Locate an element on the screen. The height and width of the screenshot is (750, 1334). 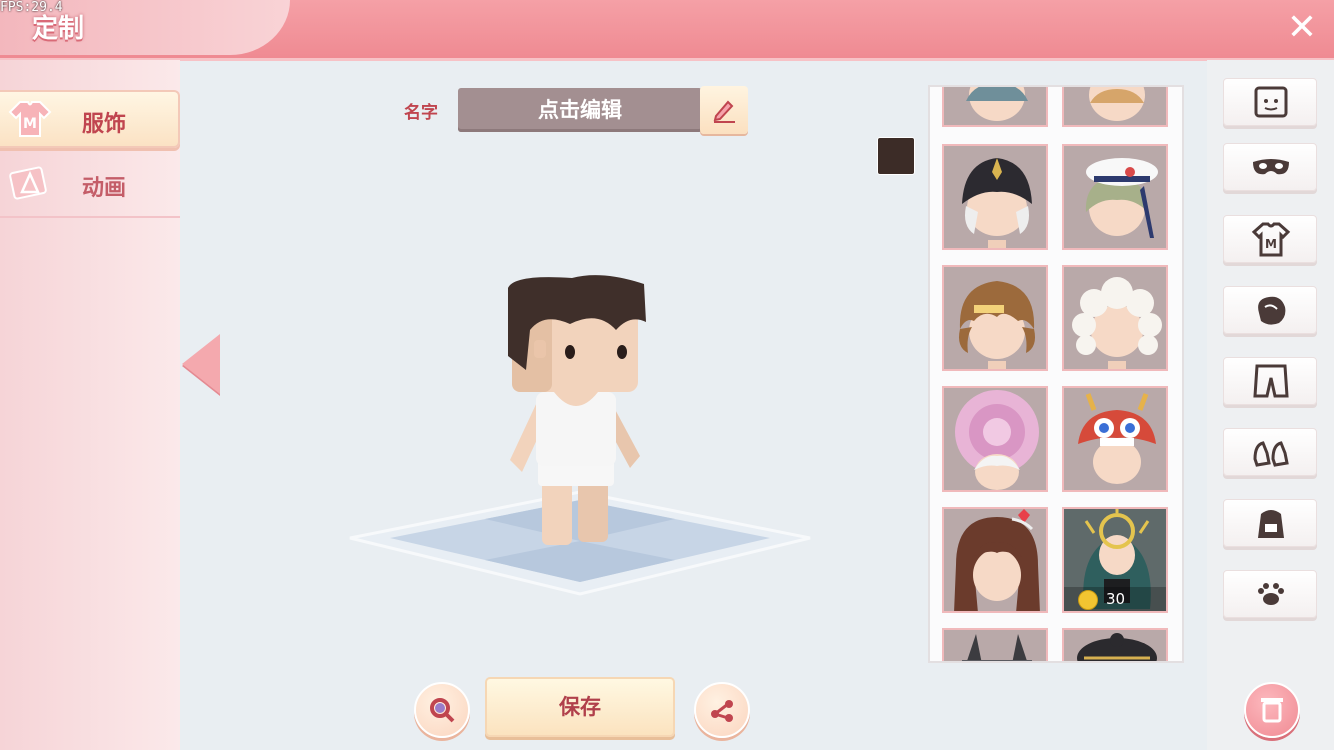
zoom-button is located at coordinates (442, 710).